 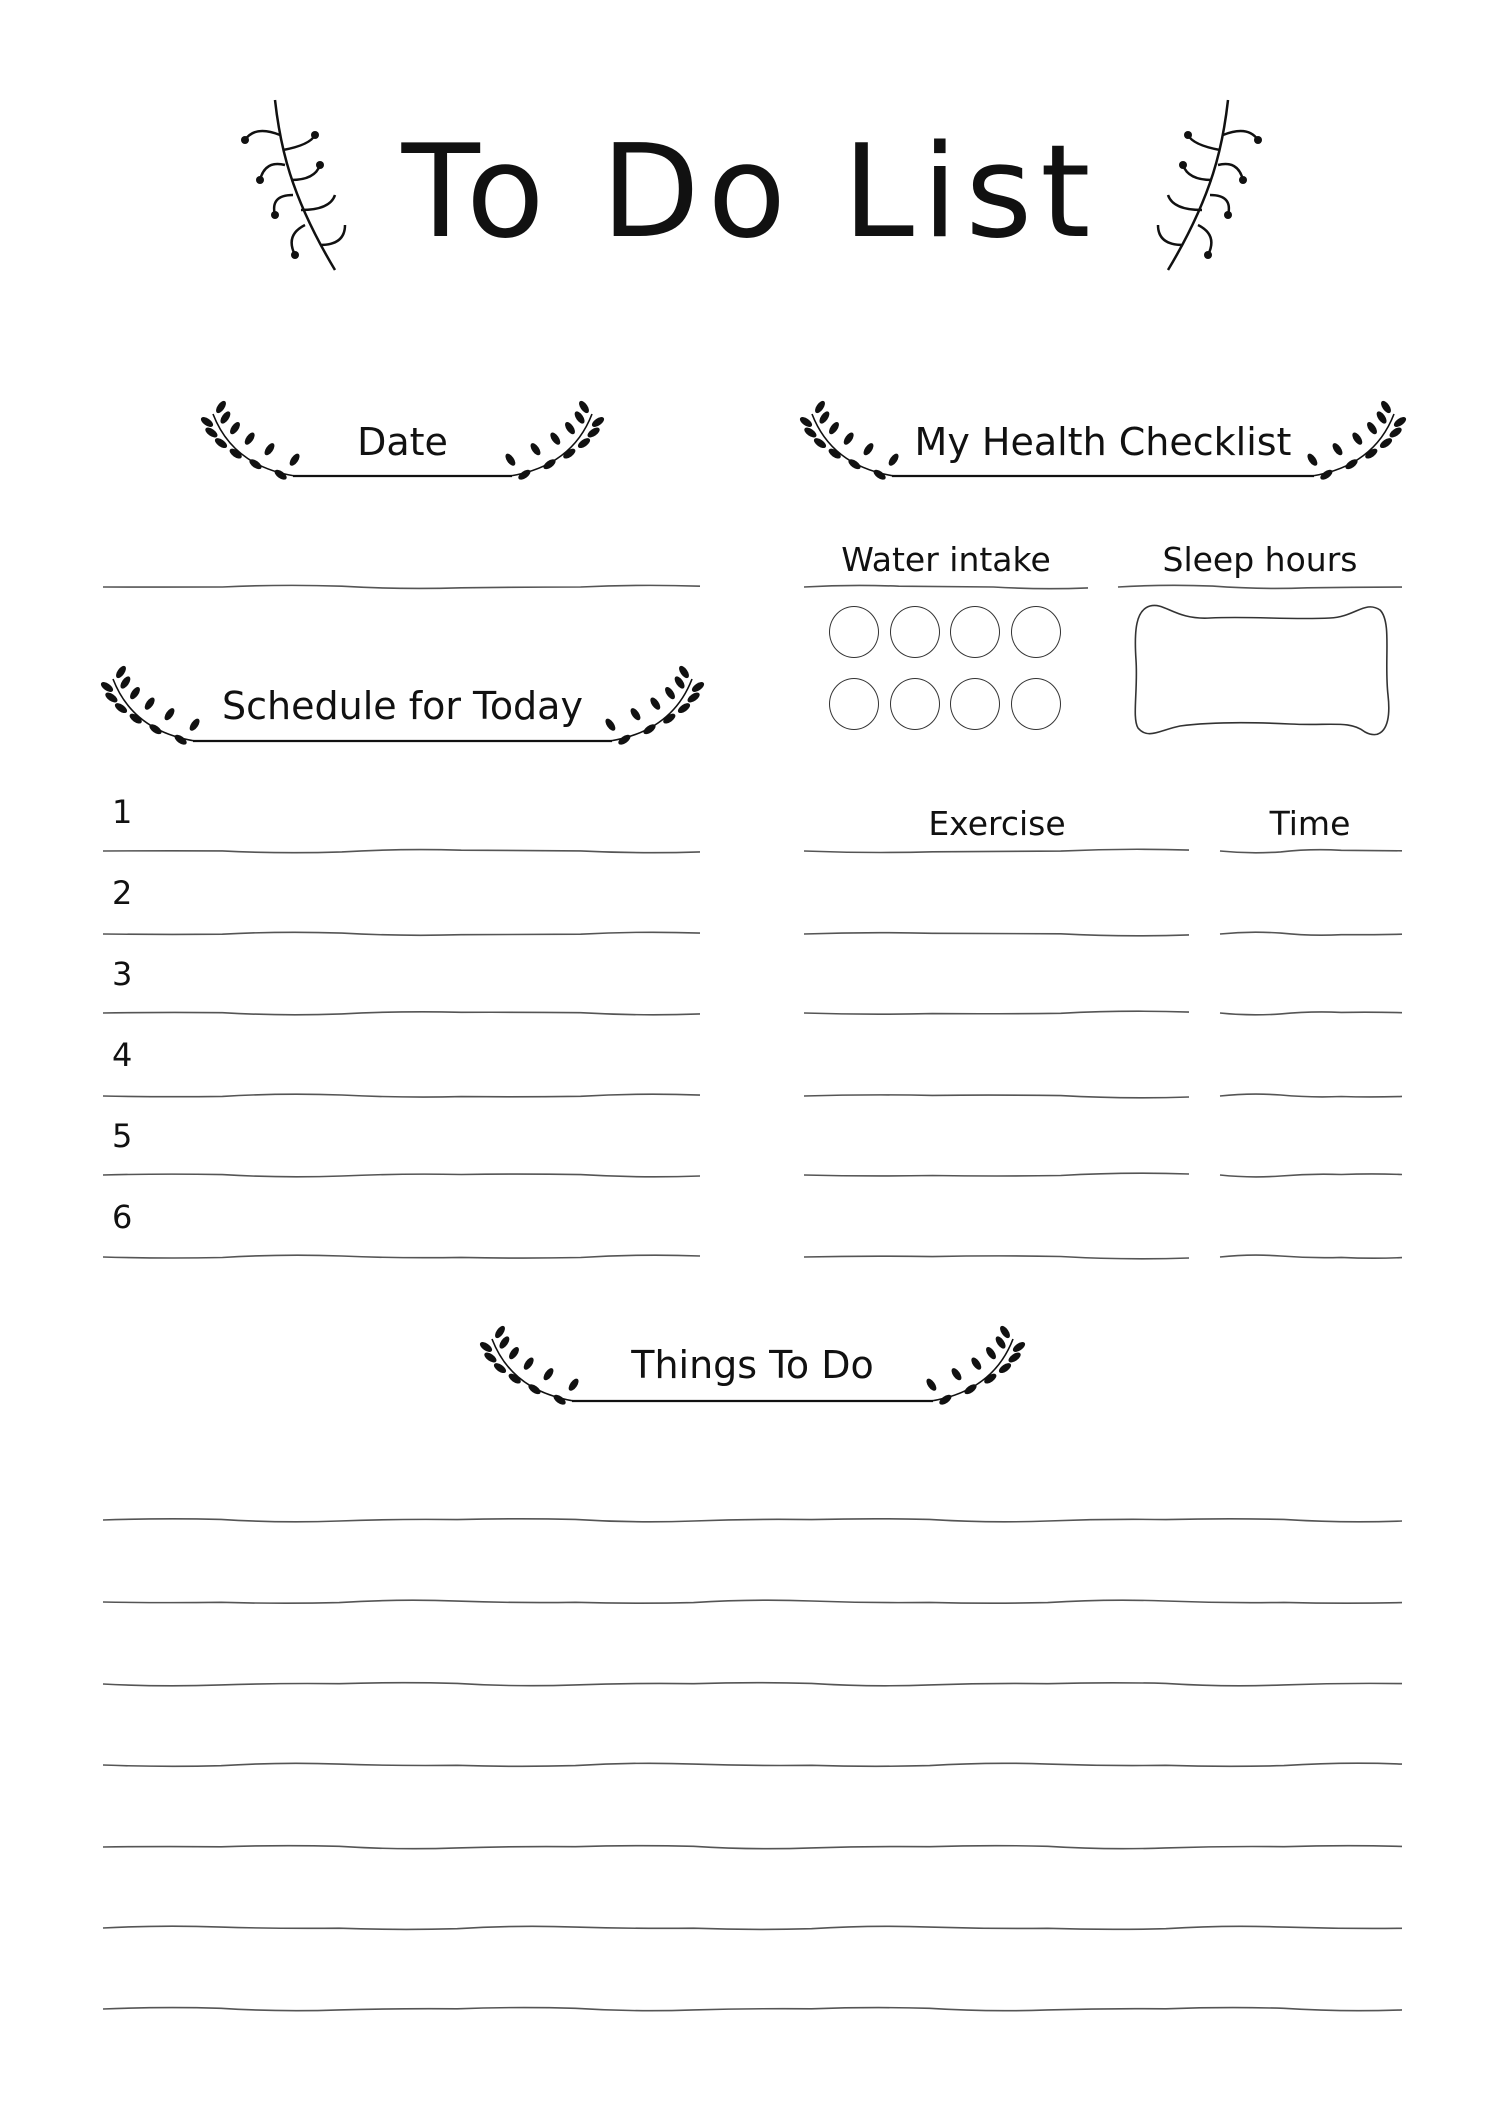 I want to click on exercise-header: Exercise, so click(x=997, y=823).